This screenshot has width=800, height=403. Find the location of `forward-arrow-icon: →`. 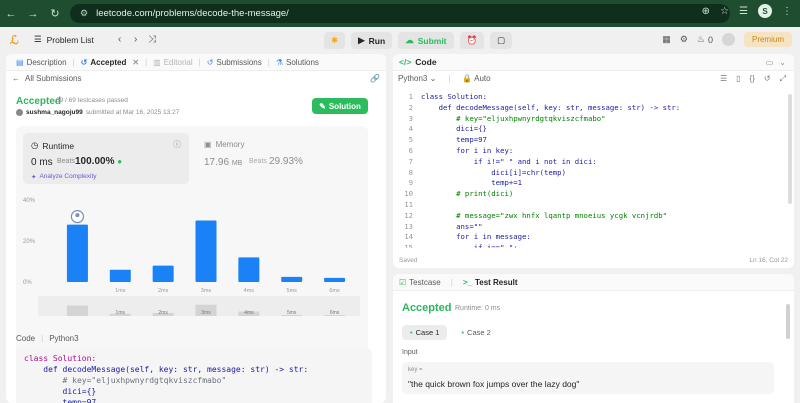

forward-arrow-icon: → is located at coordinates (33, 14).